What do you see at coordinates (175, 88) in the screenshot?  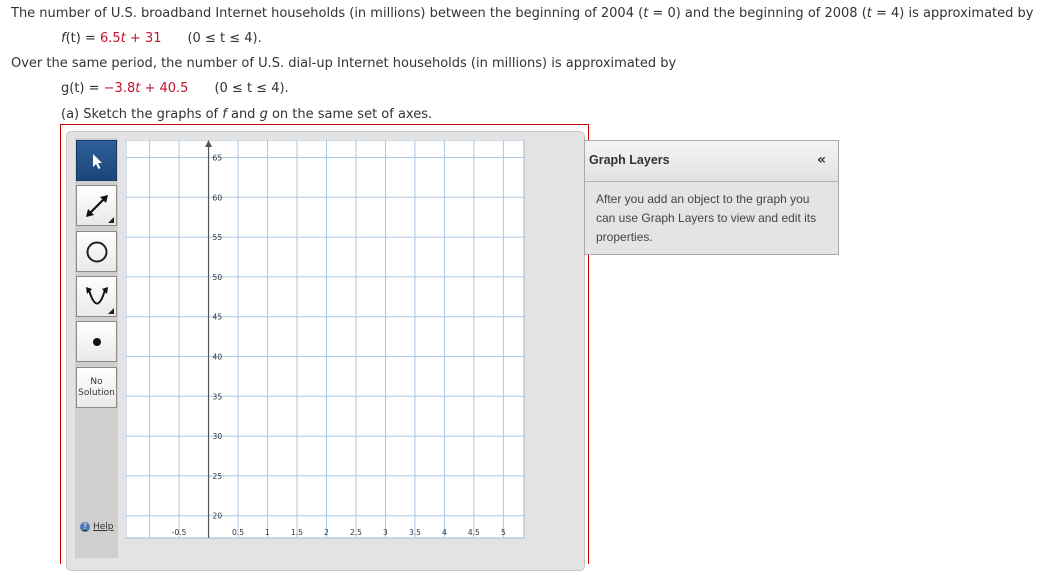 I see `g-equation: g(t) = −3.8t + 40.5 (0 ≤ t ≤ 4).` at bounding box center [175, 88].